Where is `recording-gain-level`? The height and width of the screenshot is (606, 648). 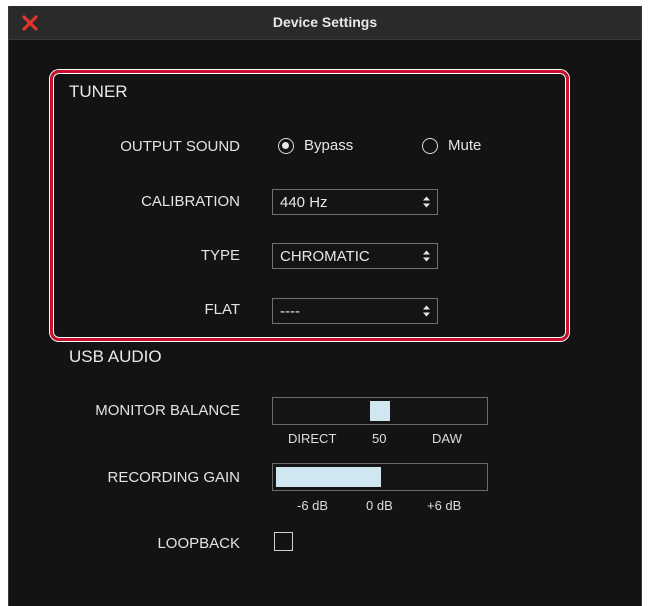
recording-gain-level is located at coordinates (328, 477).